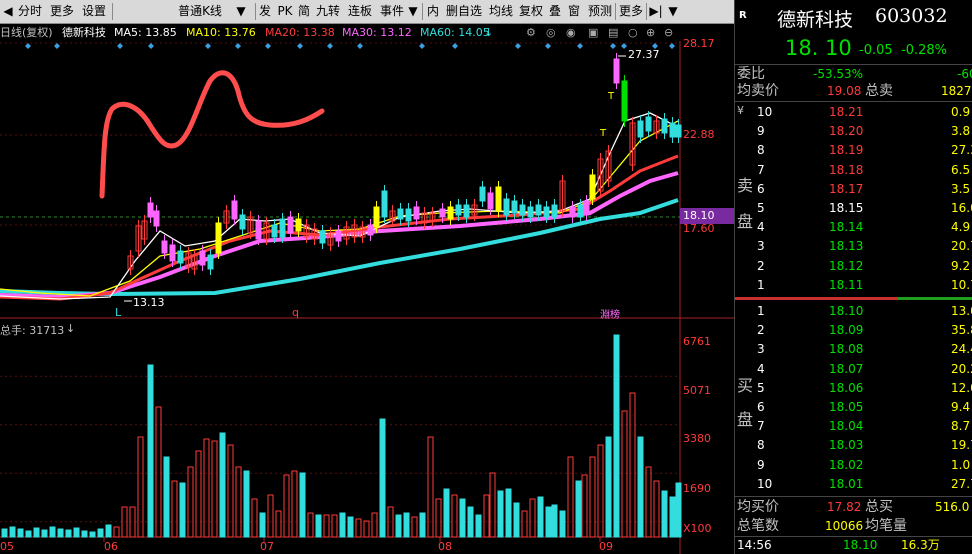  Describe the element at coordinates (304, 11) in the screenshot. I see `toolbar-btn-simple: 简` at that location.